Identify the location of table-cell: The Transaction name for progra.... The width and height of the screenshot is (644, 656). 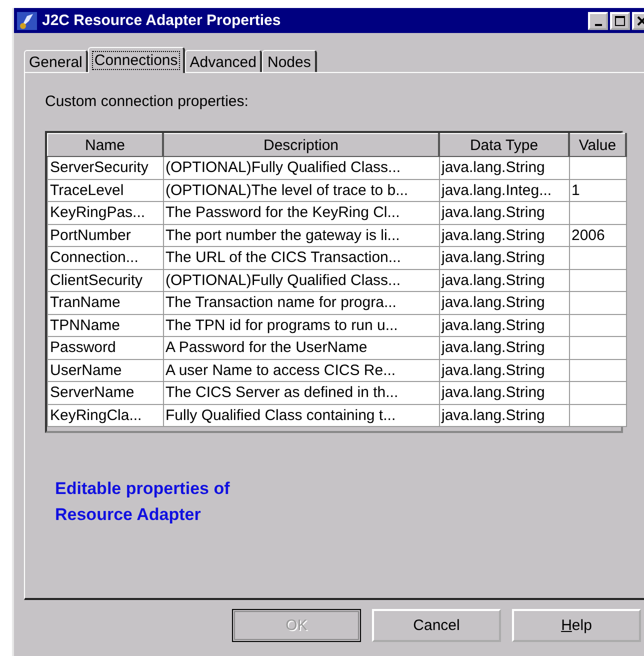
(281, 303).